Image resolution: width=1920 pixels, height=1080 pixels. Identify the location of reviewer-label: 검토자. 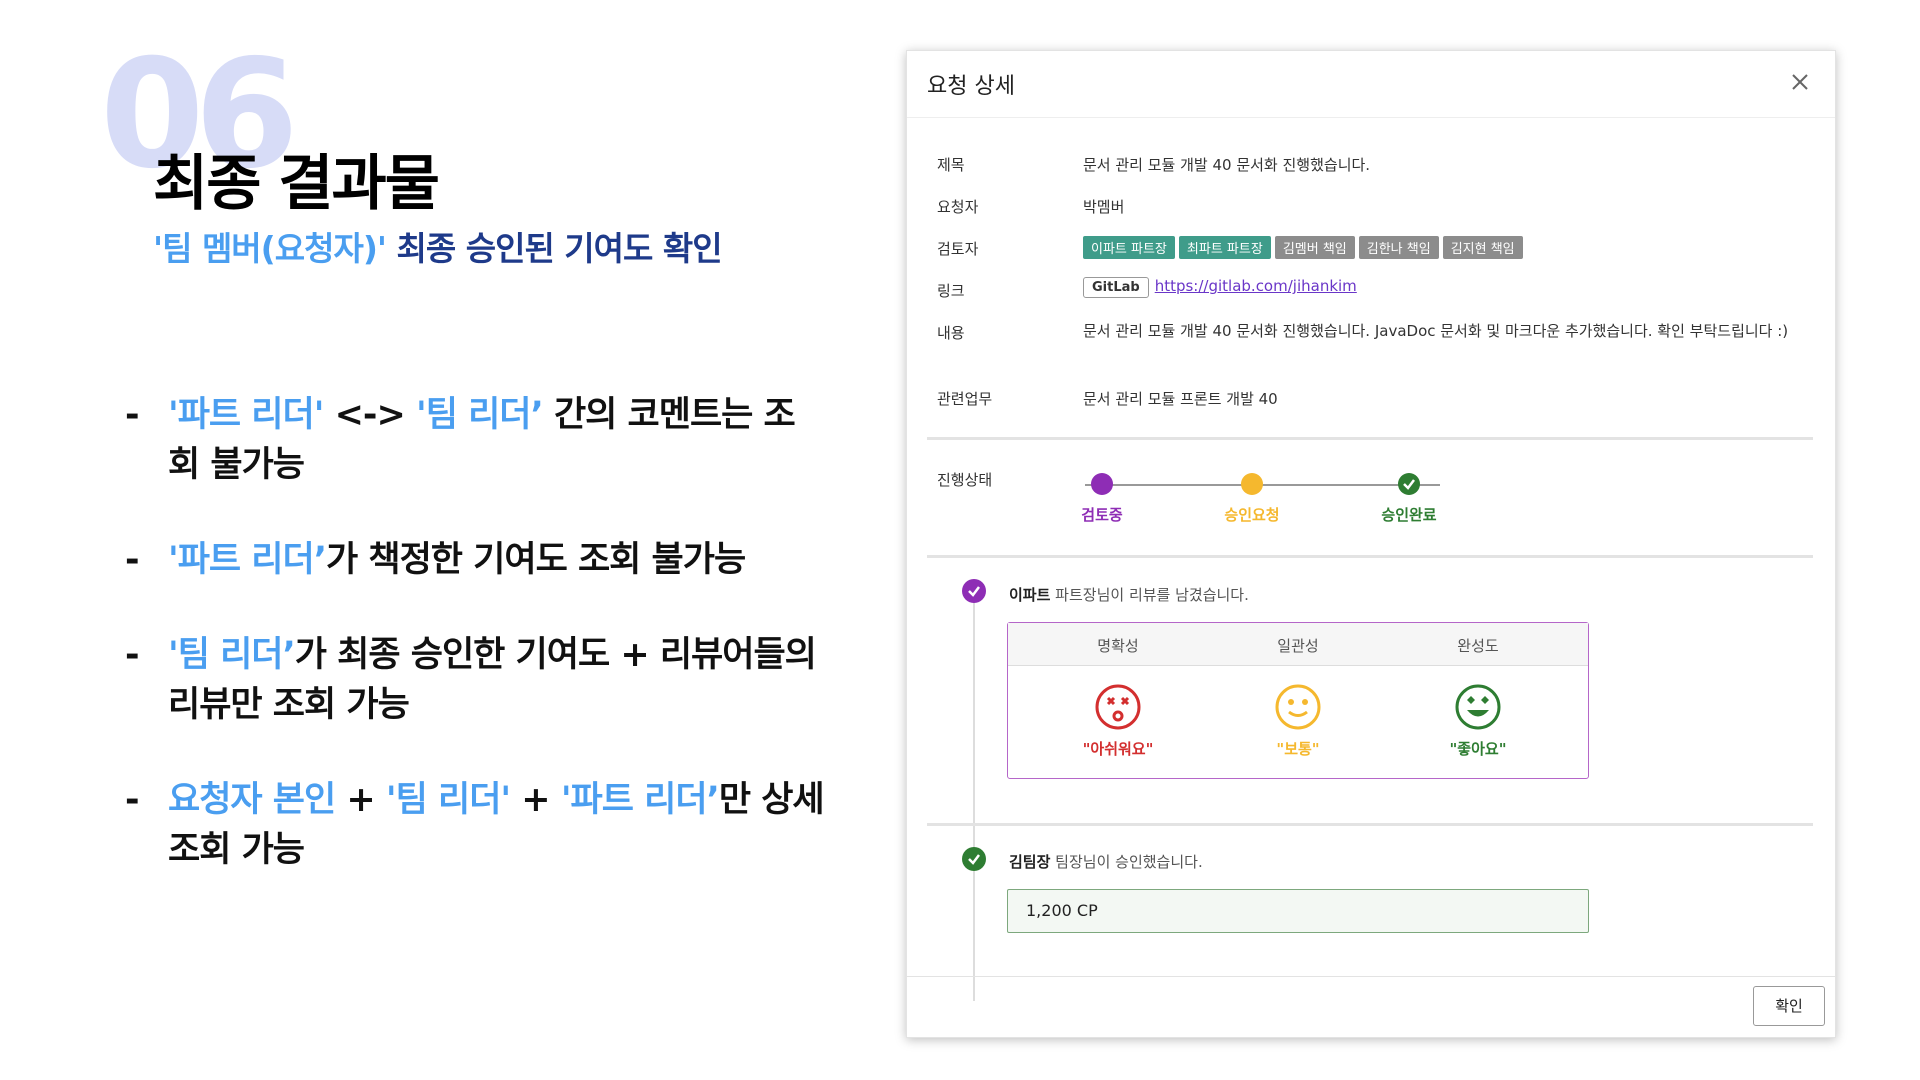
(958, 249).